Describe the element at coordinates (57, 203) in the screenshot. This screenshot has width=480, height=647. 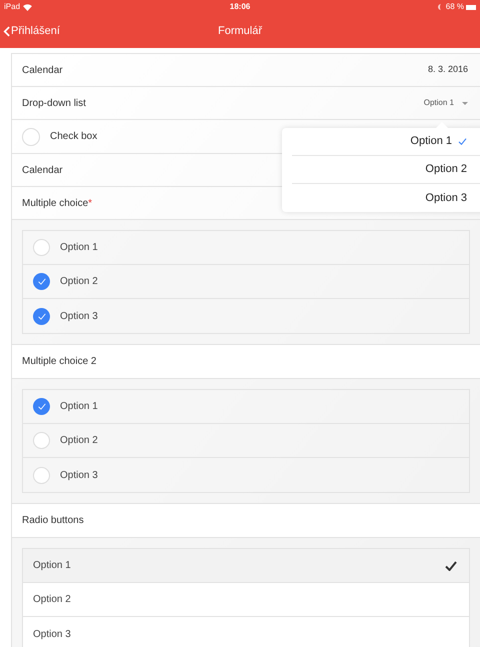
I see `section-label: Multiple choice*` at that location.